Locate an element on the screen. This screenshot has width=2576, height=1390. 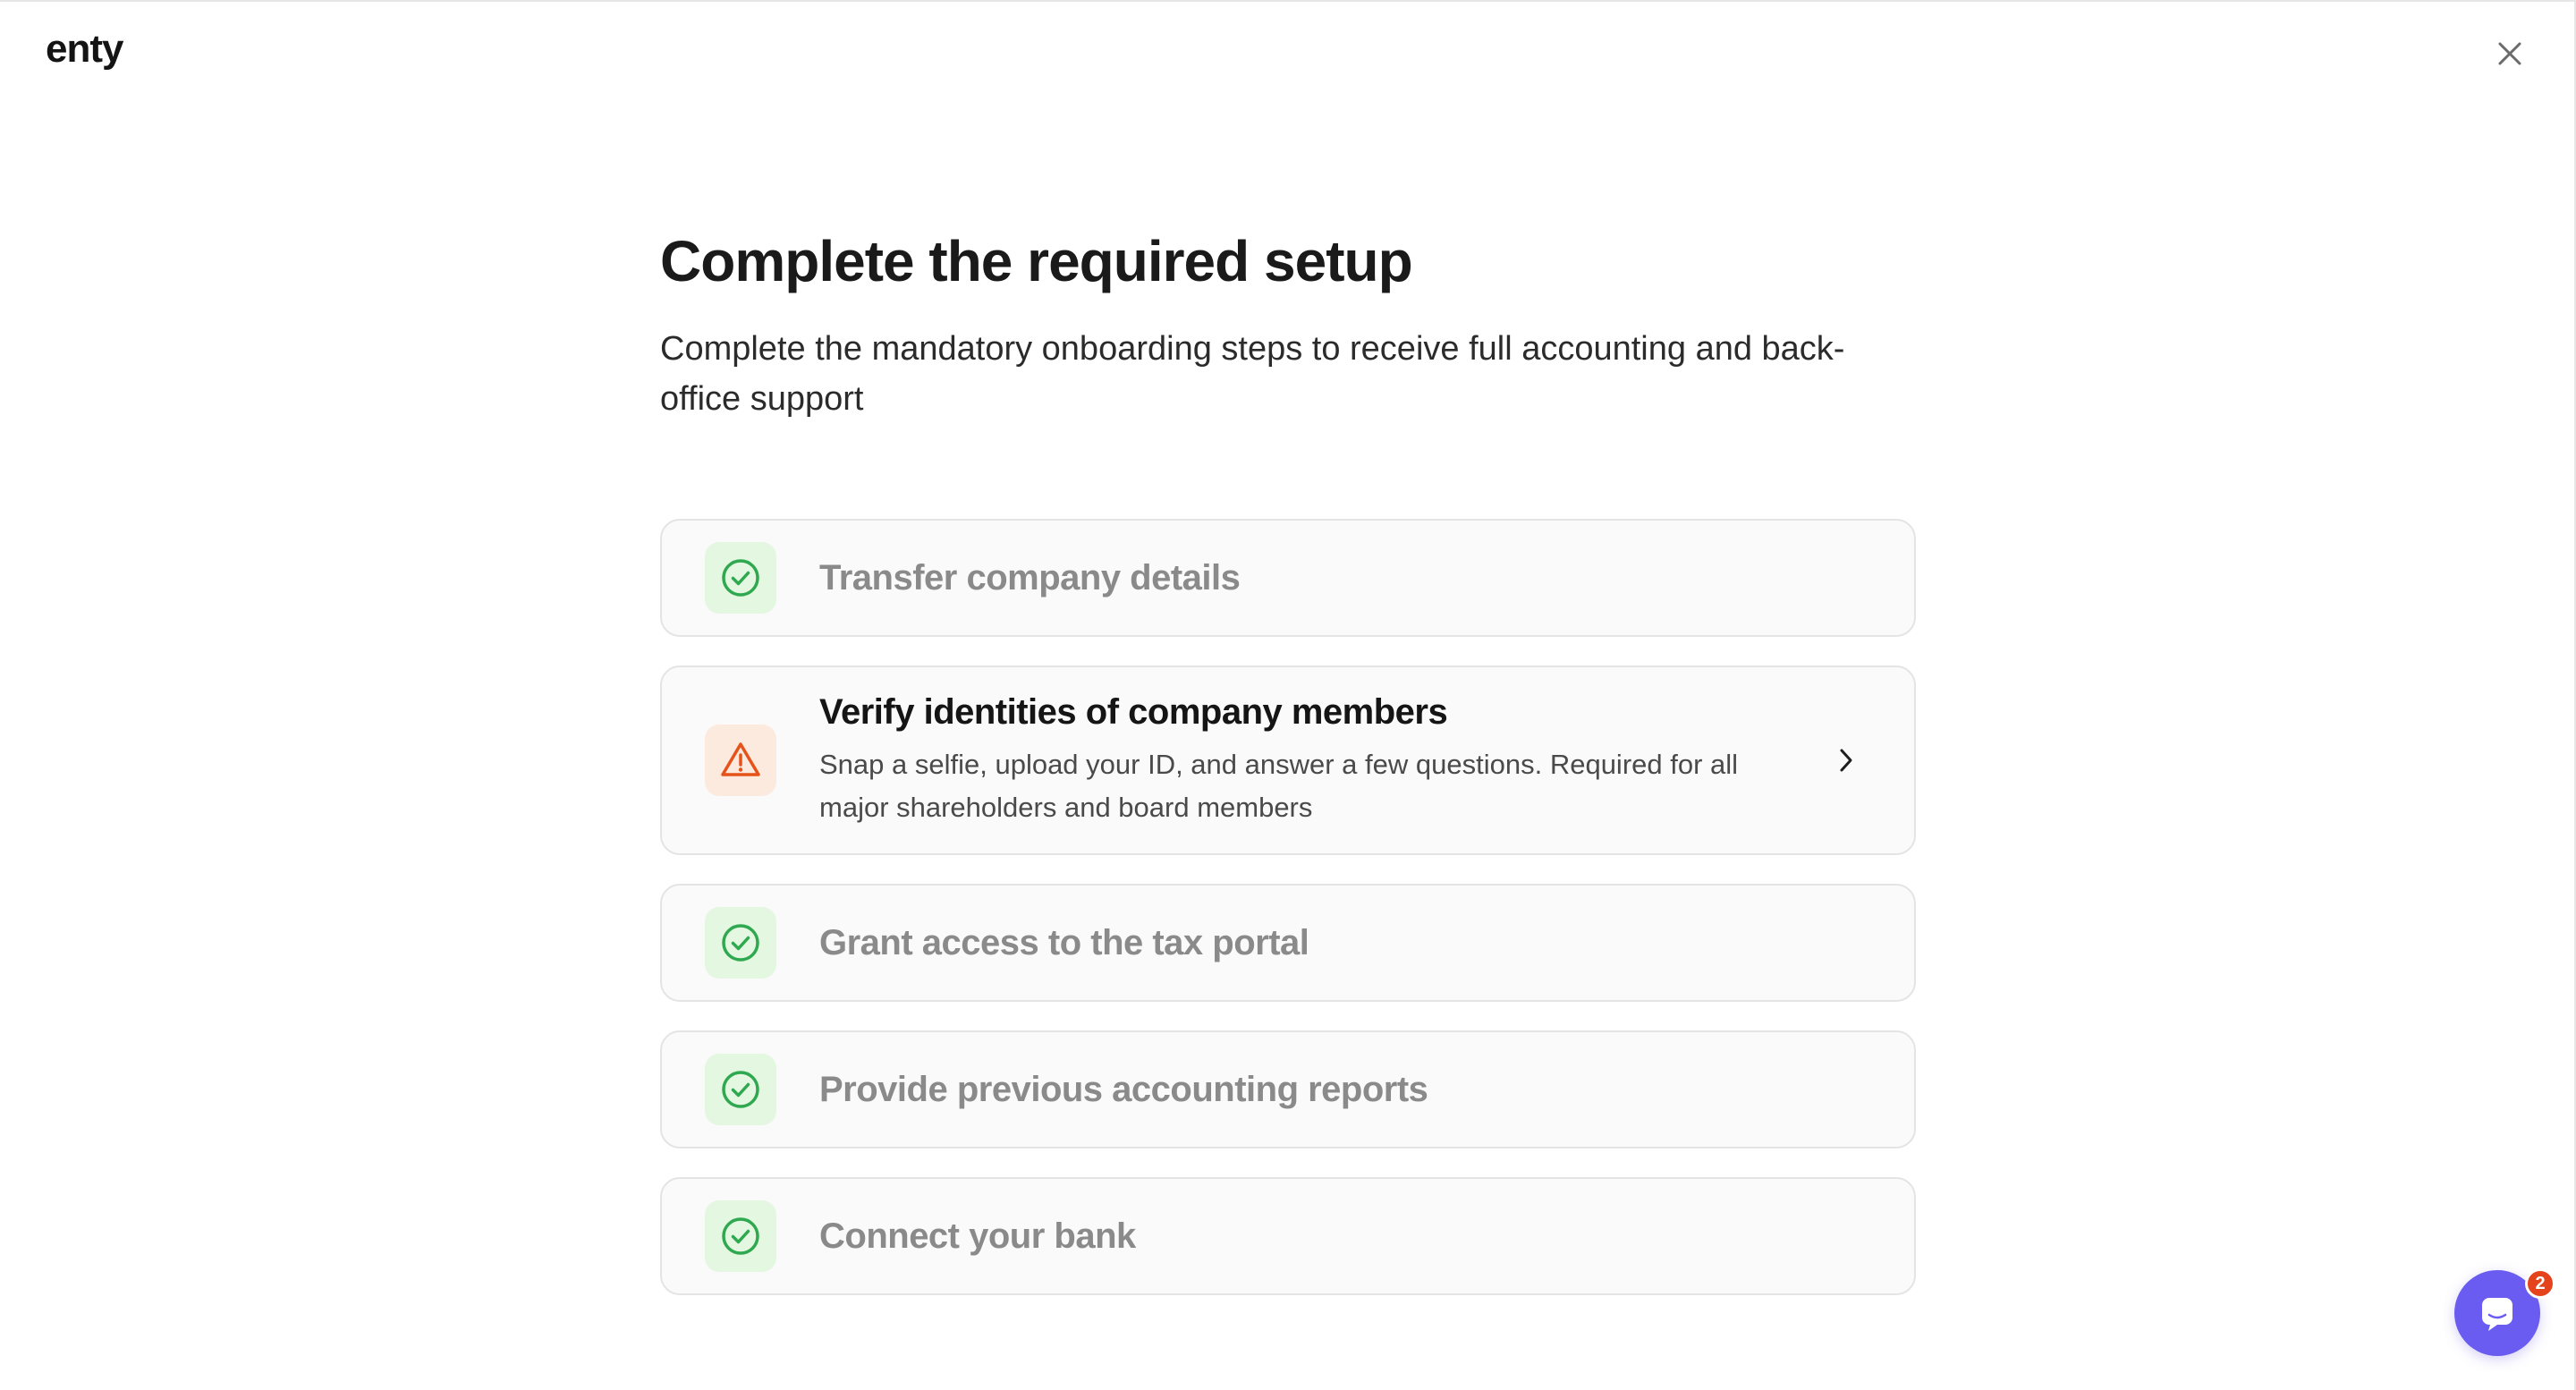
chat-unread-badge: 2 is located at coordinates (2540, 1283).